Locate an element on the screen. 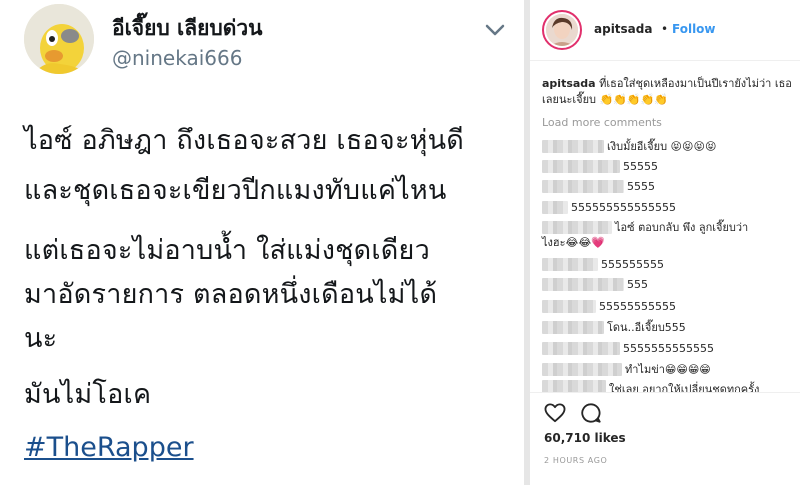 This screenshot has height=485, width=800. tweet-text-line: แต่เธอจะไม่อาบน้ำ ใส่แม่งชุดเดียว is located at coordinates (227, 250).